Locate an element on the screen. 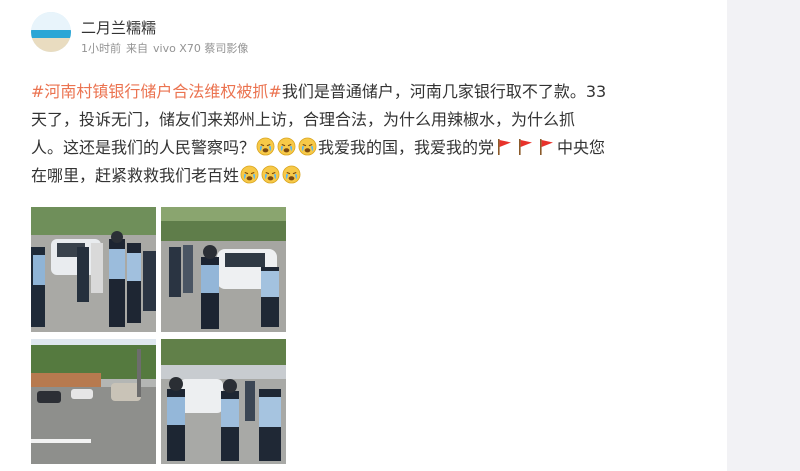  text-segment: 我们是普通储户，河南几家银行取不了款。33 is located at coordinates (444, 91).